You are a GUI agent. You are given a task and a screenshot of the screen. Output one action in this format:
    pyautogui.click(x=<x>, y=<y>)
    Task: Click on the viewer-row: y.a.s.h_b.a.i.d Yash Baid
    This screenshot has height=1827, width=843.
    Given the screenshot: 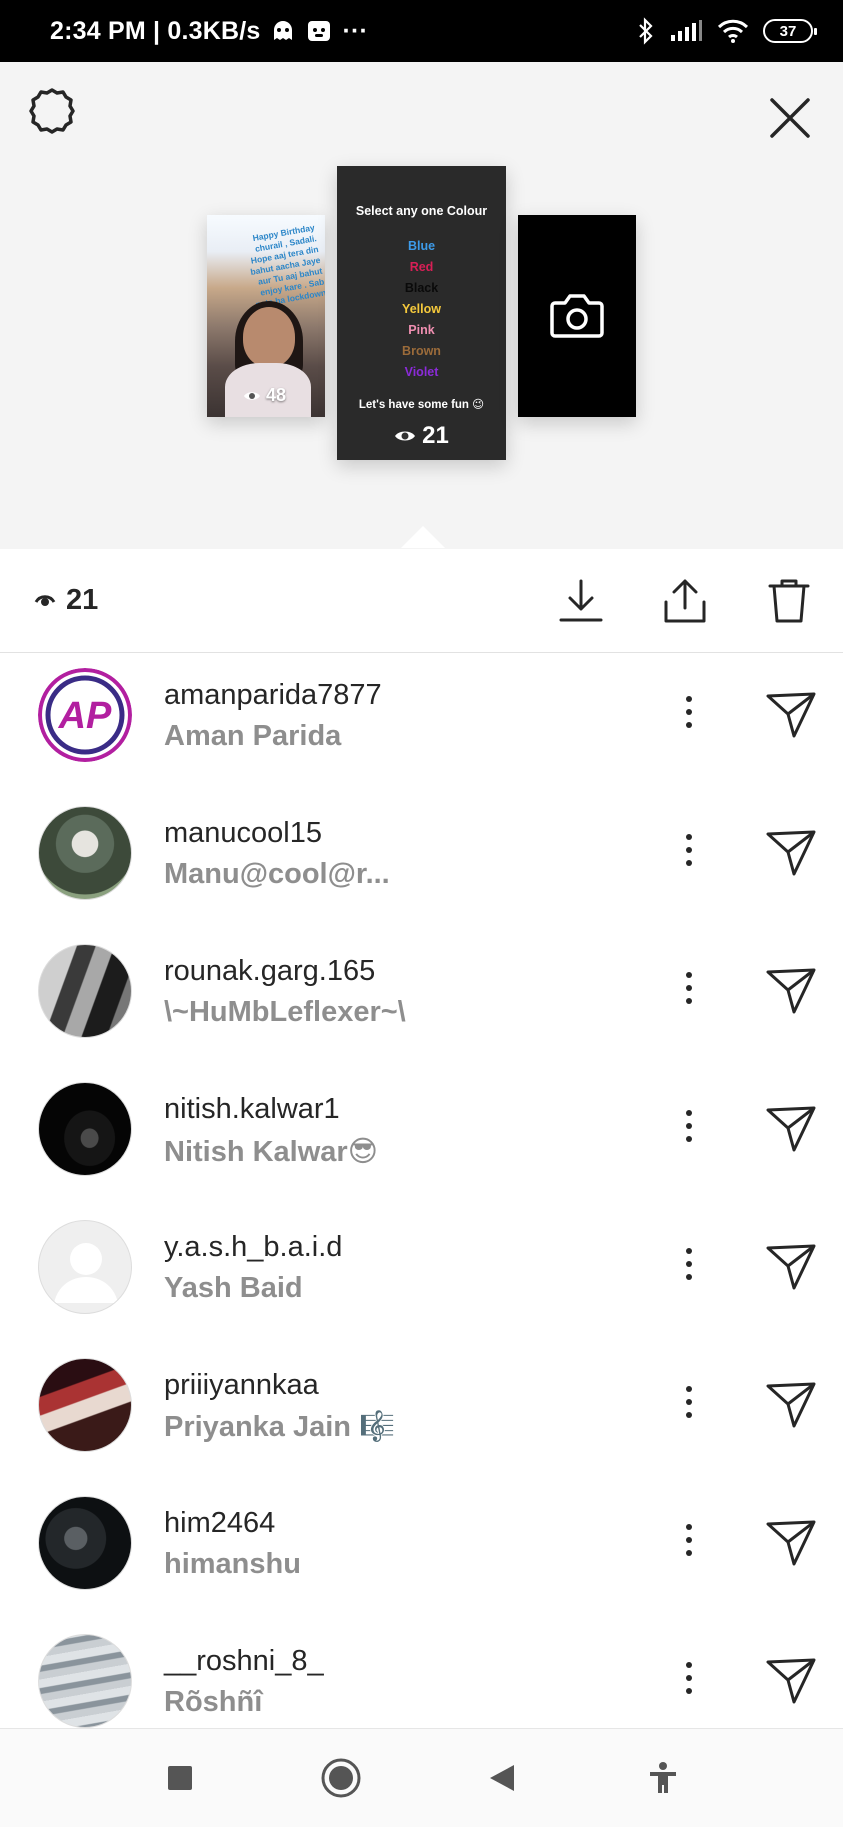 What is the action you would take?
    pyautogui.click(x=421, y=1275)
    